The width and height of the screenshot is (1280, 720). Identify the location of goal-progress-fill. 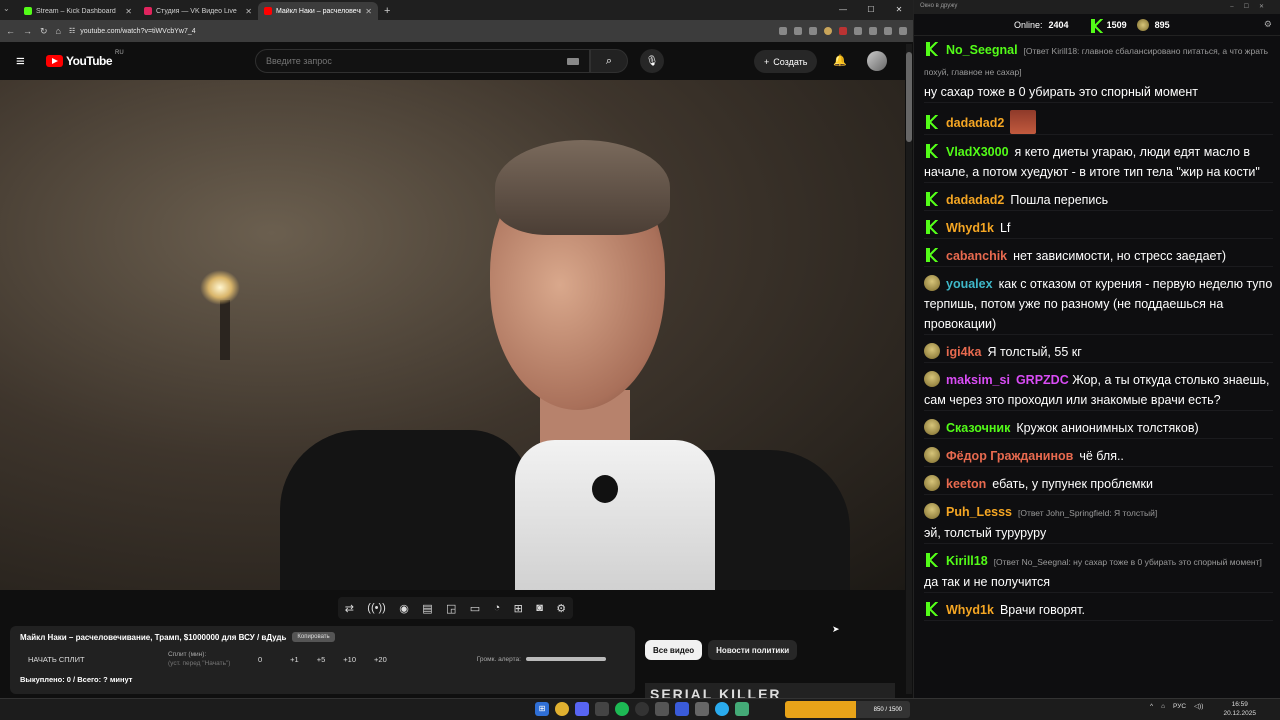
(820, 709).